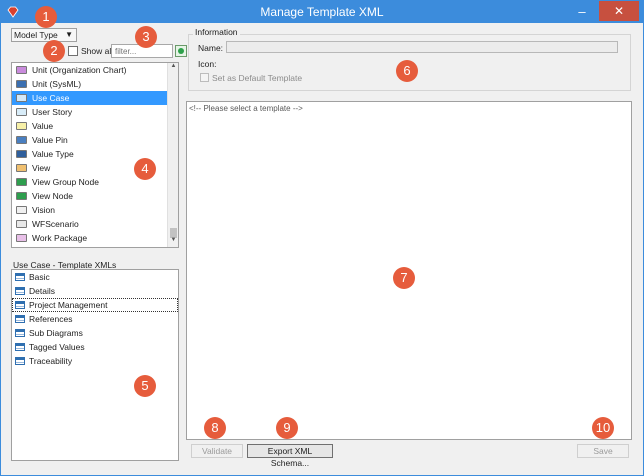  What do you see at coordinates (90, 224) in the screenshot?
I see `model-type-item: WFScenario` at bounding box center [90, 224].